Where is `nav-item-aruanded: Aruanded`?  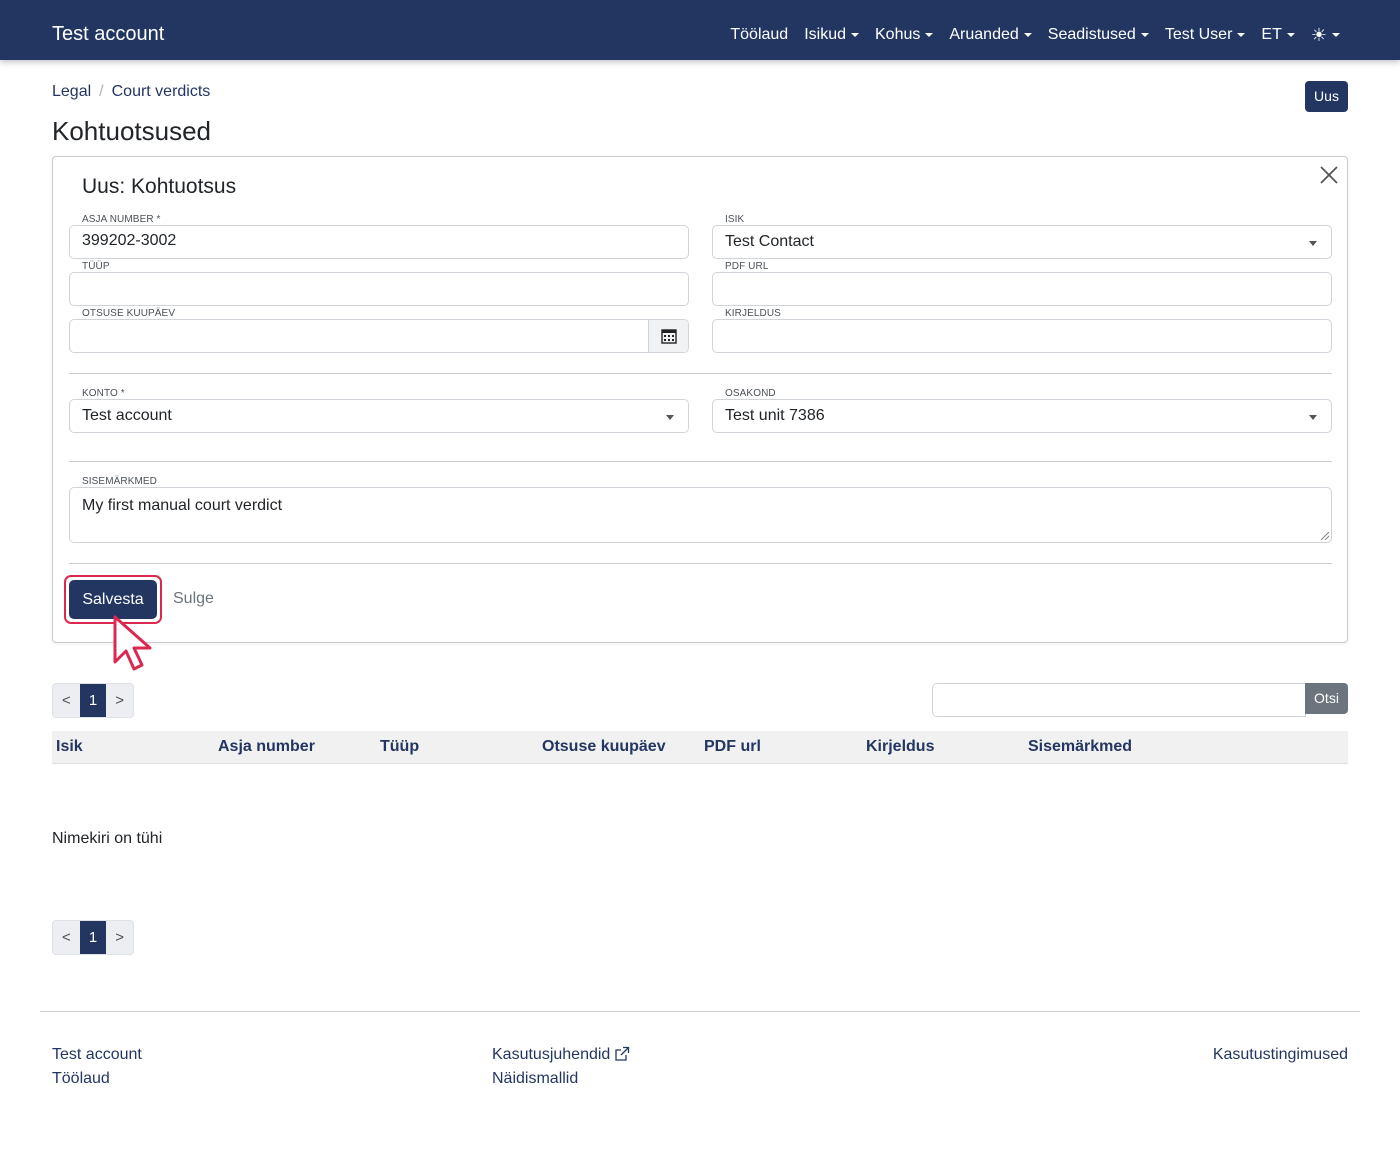
nav-item-aruanded: Aruanded is located at coordinates (990, 35).